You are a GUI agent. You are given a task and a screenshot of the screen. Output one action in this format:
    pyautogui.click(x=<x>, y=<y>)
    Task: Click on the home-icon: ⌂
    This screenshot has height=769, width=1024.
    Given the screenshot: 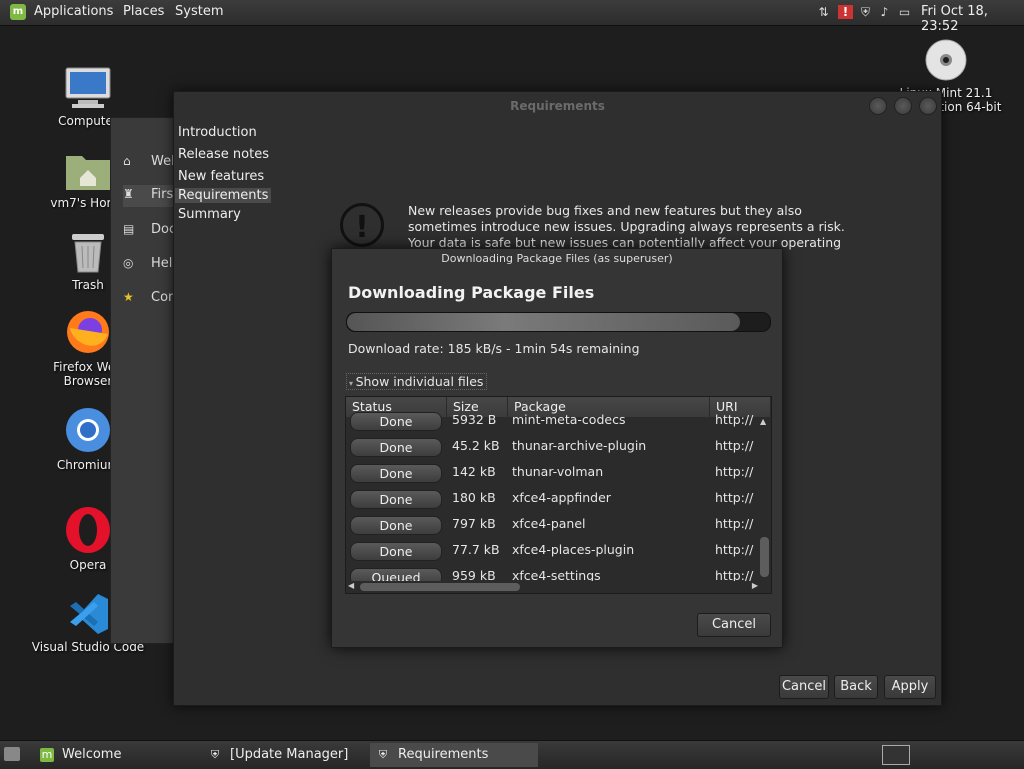 What is the action you would take?
    pyautogui.click(x=127, y=161)
    